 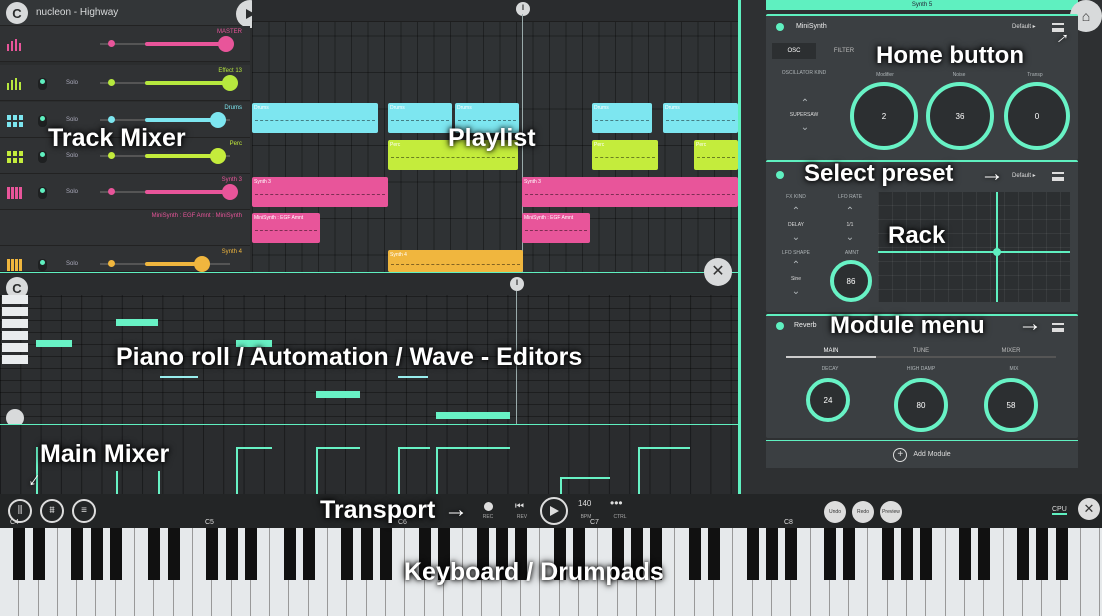 I want to click on mix-dial: 58, so click(x=1011, y=405).